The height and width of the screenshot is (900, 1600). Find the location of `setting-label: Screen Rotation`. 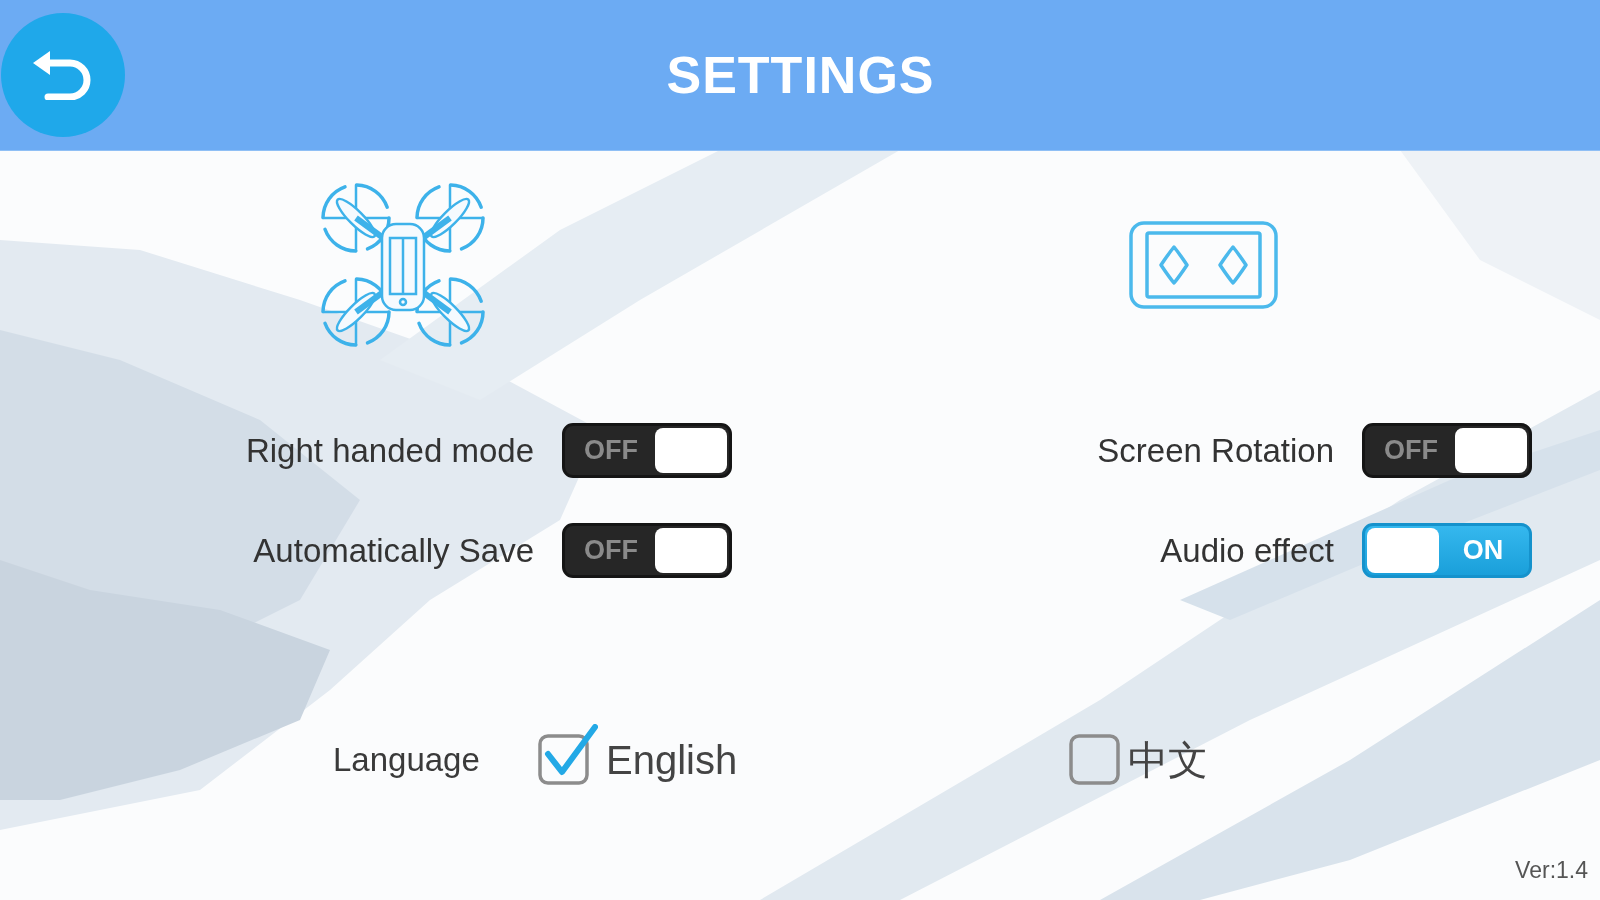

setting-label: Screen Rotation is located at coordinates (1215, 450).